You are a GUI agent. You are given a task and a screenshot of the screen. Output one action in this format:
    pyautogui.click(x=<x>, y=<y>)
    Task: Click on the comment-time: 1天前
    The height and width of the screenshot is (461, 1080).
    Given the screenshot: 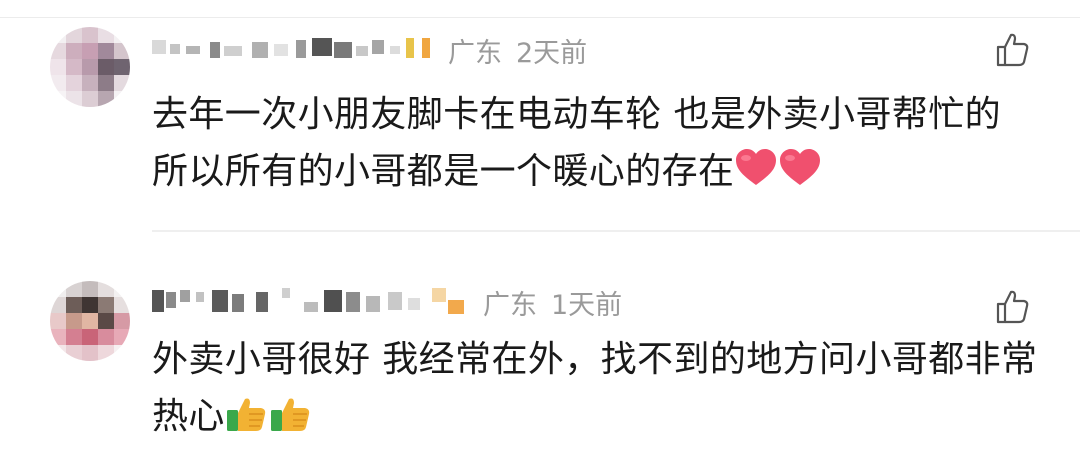 What is the action you would take?
    pyautogui.click(x=587, y=305)
    